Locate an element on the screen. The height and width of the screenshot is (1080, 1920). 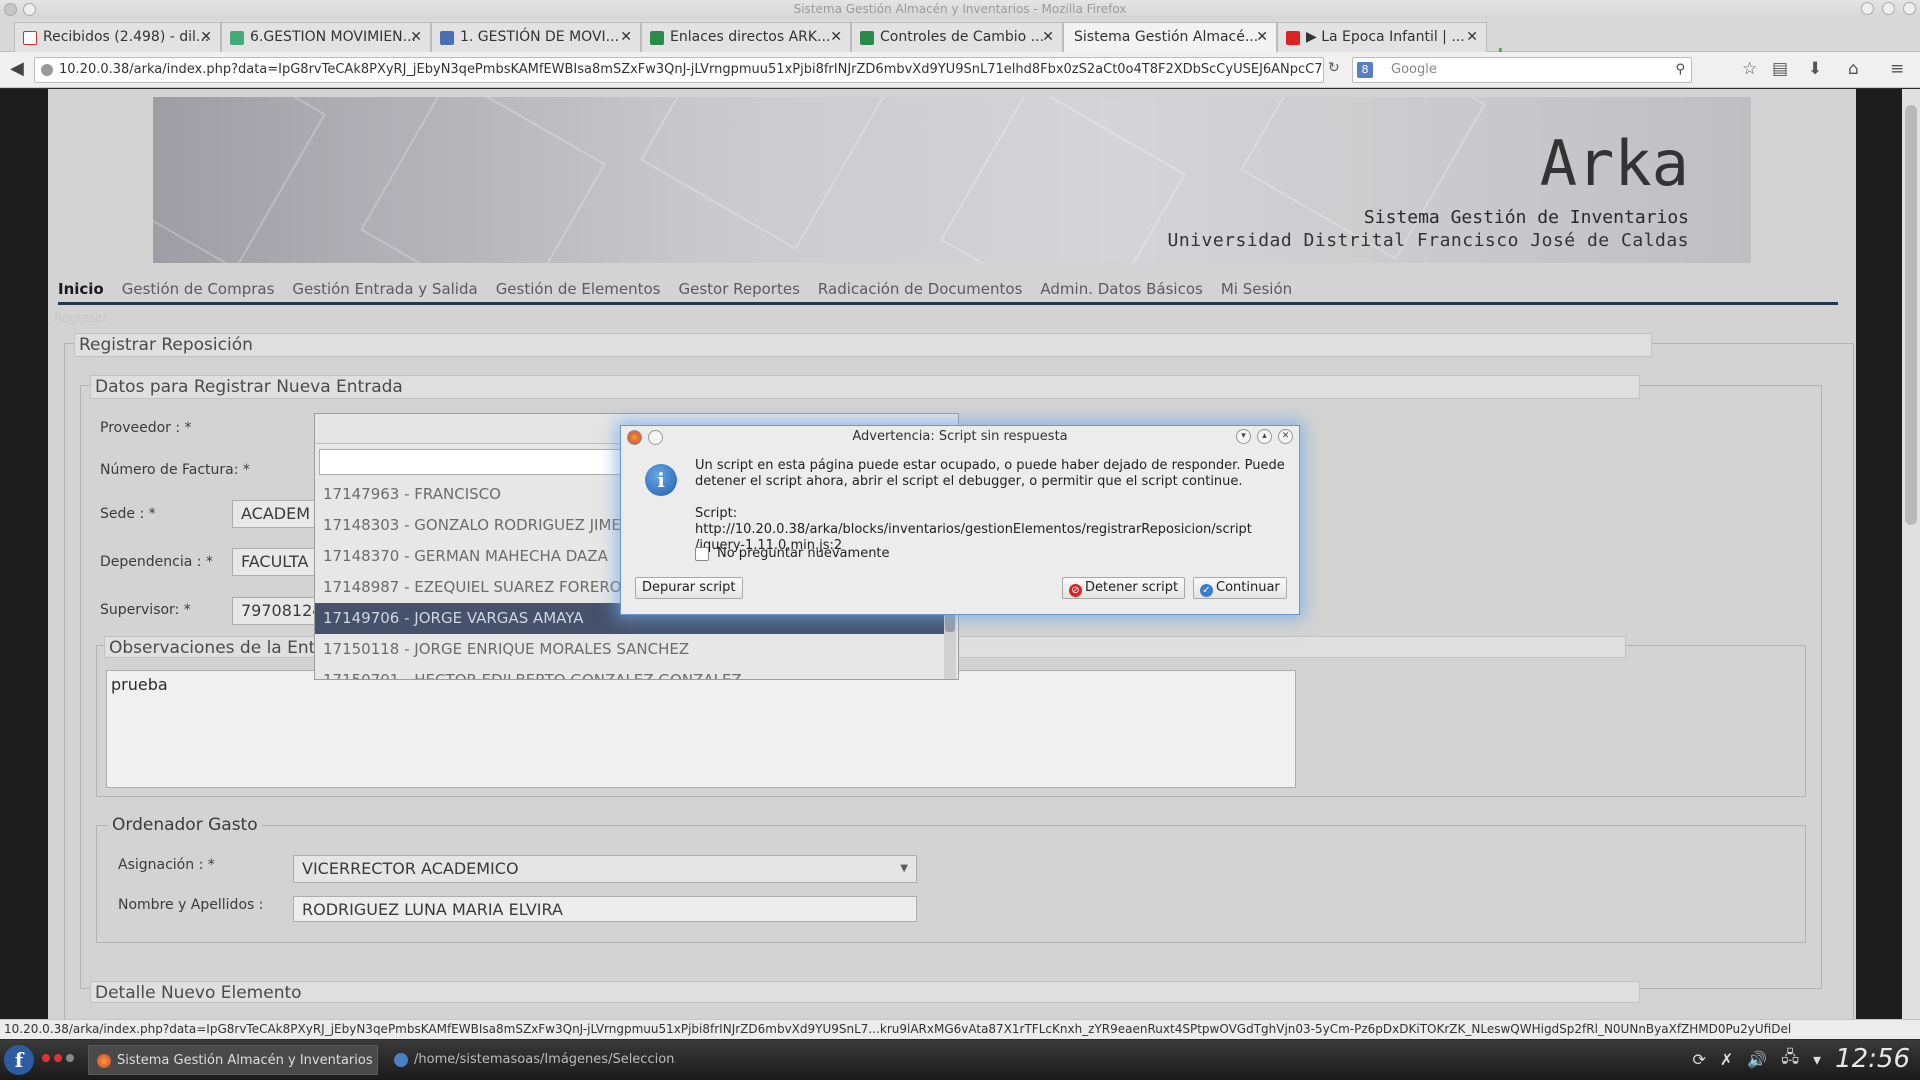
tab-gmail: Recibidos (2.498) - dil... ✕ is located at coordinates (117, 37).